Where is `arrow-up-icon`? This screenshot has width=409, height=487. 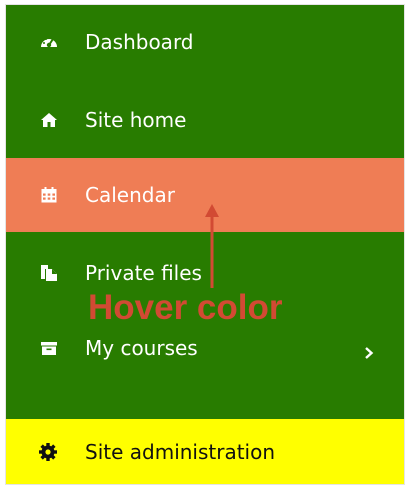
arrow-up-icon is located at coordinates (212, 246).